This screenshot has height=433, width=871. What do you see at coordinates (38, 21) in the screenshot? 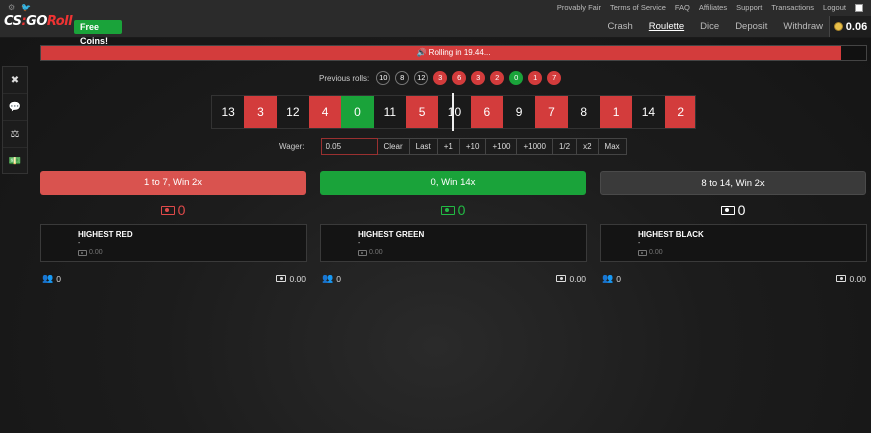
I see `logo-mark: CS:GORoll` at bounding box center [38, 21].